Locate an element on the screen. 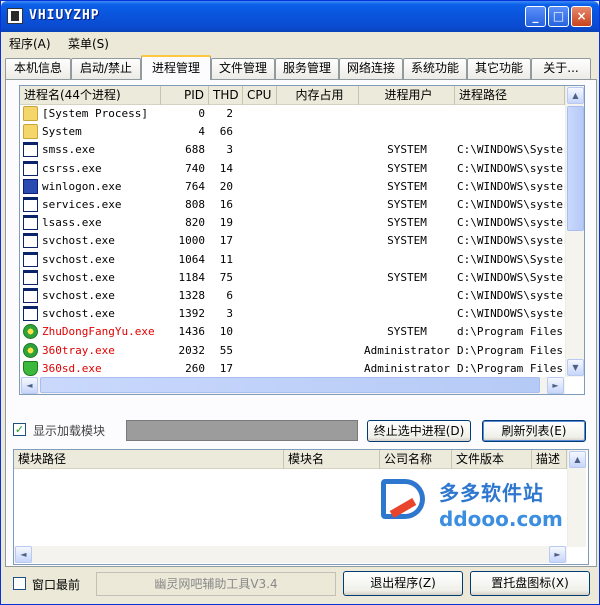  table-row: lsass.exe 820 19 SYSTEM C:\WINDOWS\syster is located at coordinates (292, 223).